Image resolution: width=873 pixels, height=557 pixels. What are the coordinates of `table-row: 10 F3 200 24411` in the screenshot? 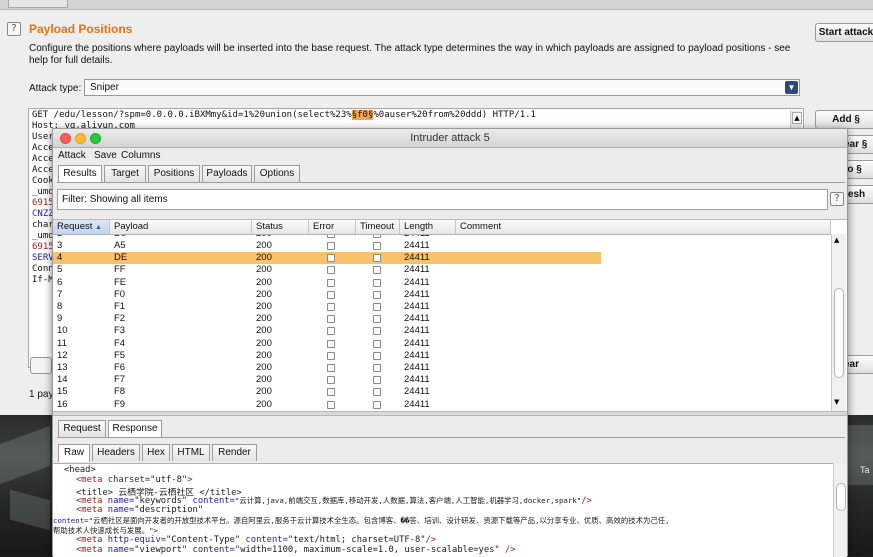 It's located at (327, 331).